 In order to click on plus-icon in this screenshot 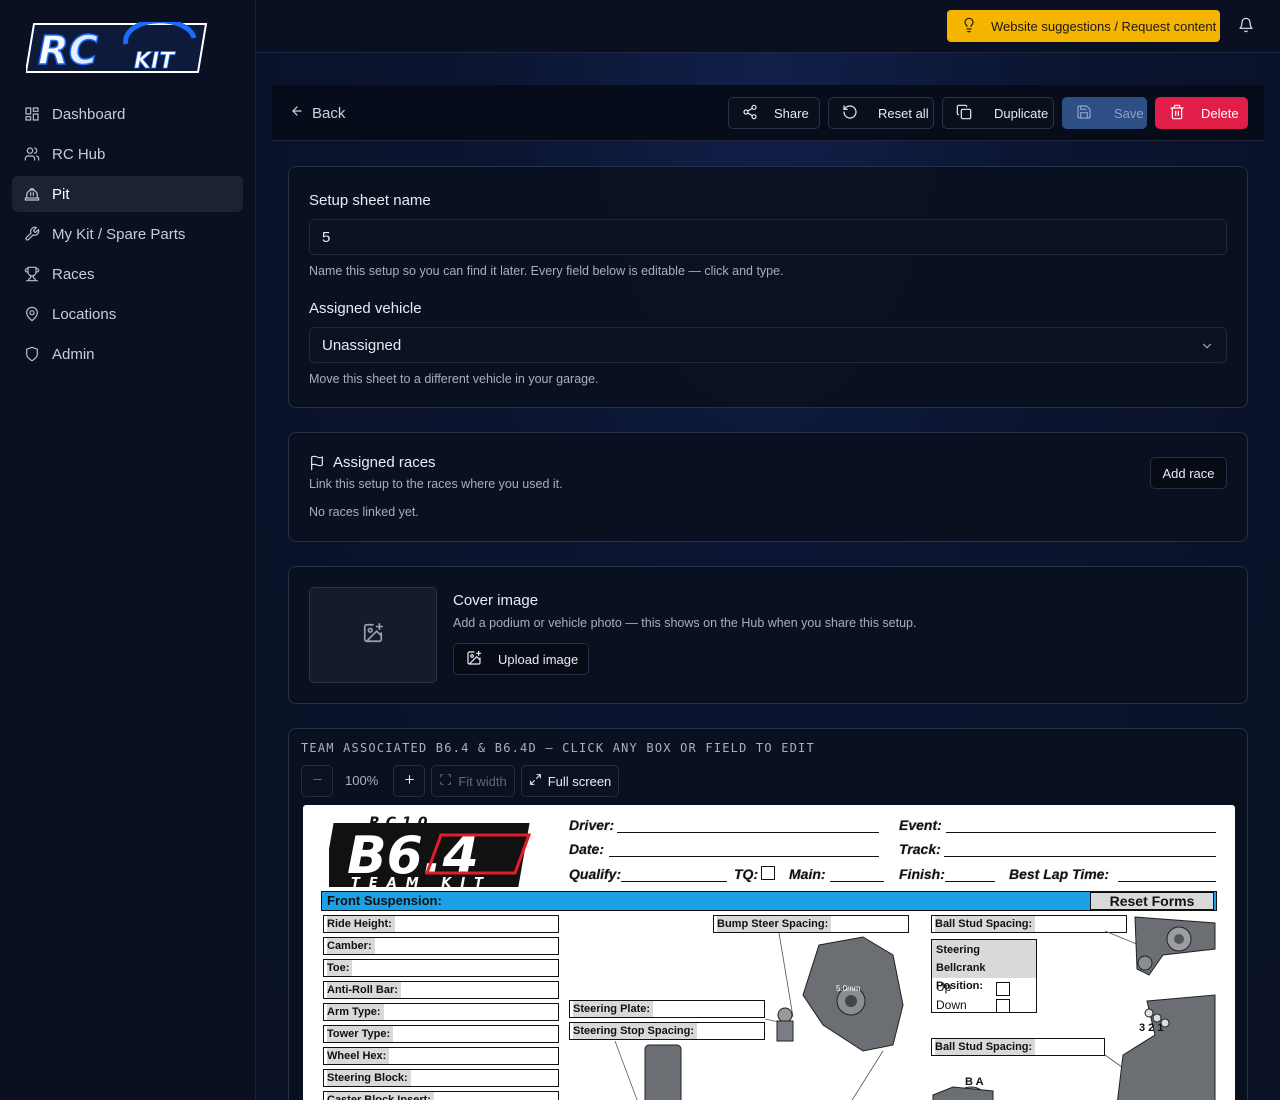, I will do `click(409, 781)`.